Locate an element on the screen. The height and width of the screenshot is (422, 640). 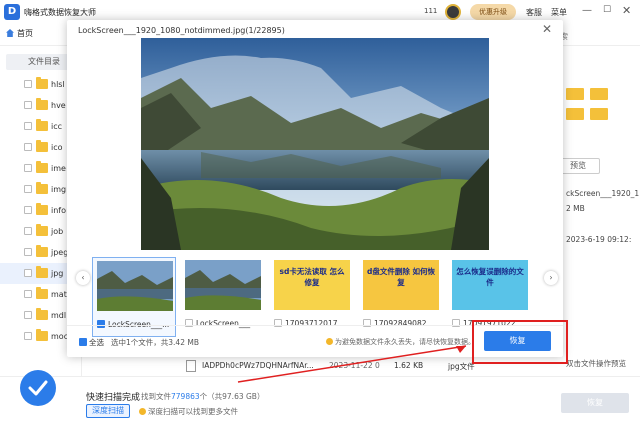
service-button: 客服 is located at coordinates (534, 12).